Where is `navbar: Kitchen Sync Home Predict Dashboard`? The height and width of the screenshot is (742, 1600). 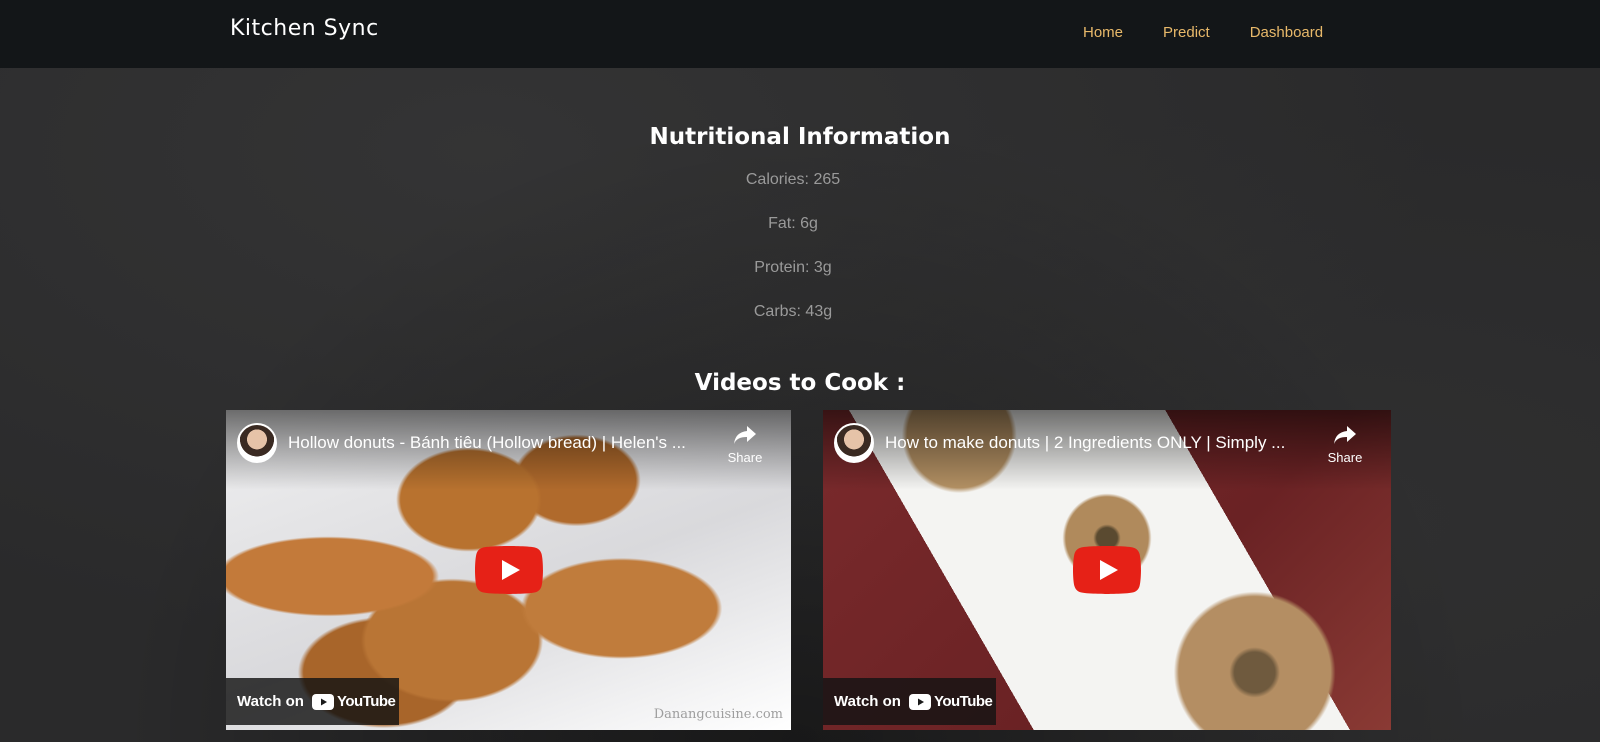 navbar: Kitchen Sync Home Predict Dashboard is located at coordinates (800, 34).